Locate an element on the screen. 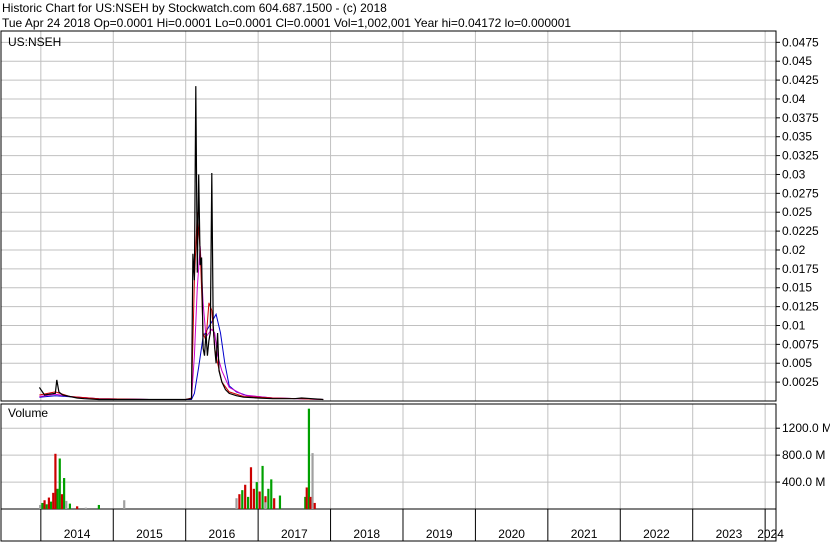 This screenshot has height=543, width=830. price-y-tick-label: 0.015 is located at coordinates (797, 288).